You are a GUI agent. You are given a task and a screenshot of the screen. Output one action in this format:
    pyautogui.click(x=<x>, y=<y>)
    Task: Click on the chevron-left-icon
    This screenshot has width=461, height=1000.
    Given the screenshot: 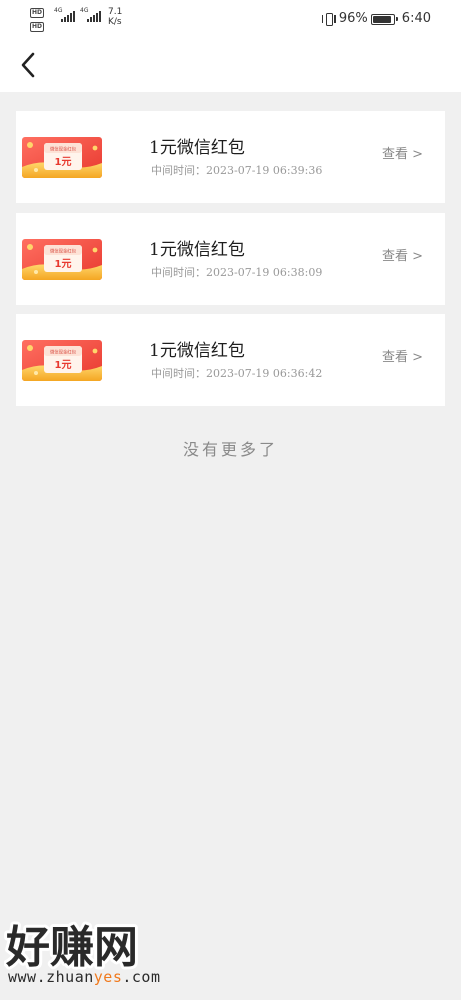 What is the action you would take?
    pyautogui.click(x=28, y=65)
    